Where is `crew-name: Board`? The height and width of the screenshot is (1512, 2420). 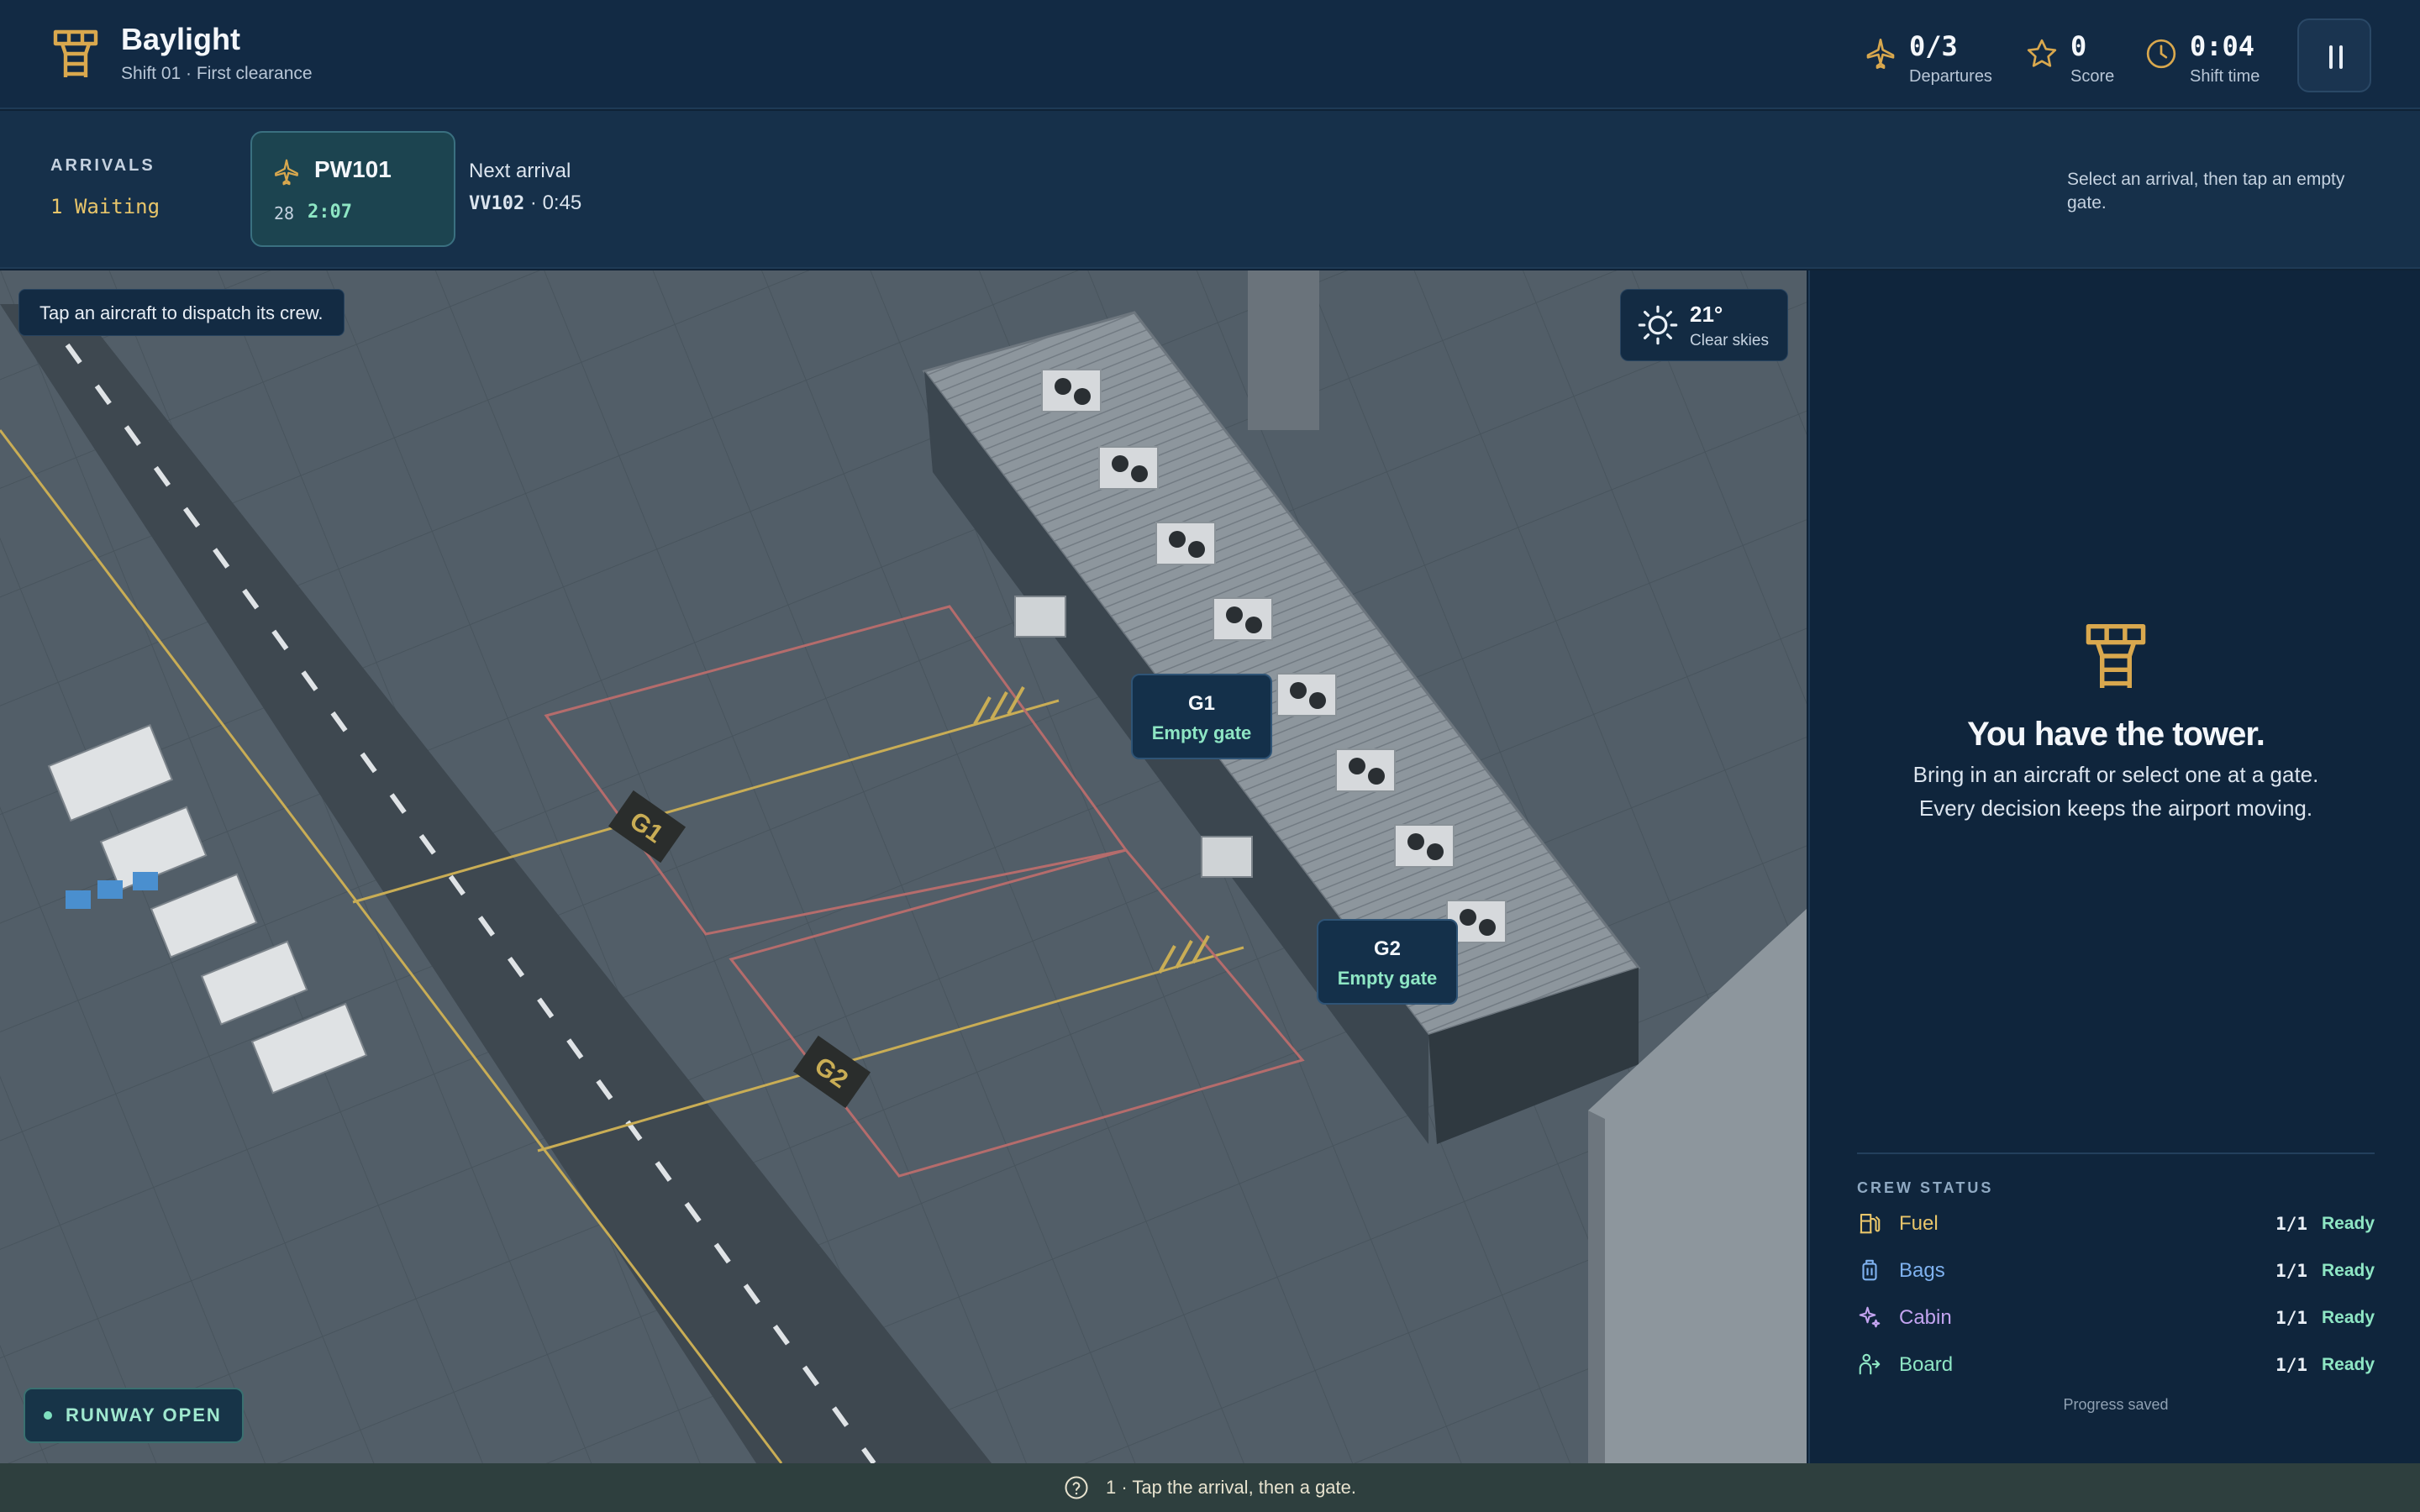 crew-name: Board is located at coordinates (1926, 1364).